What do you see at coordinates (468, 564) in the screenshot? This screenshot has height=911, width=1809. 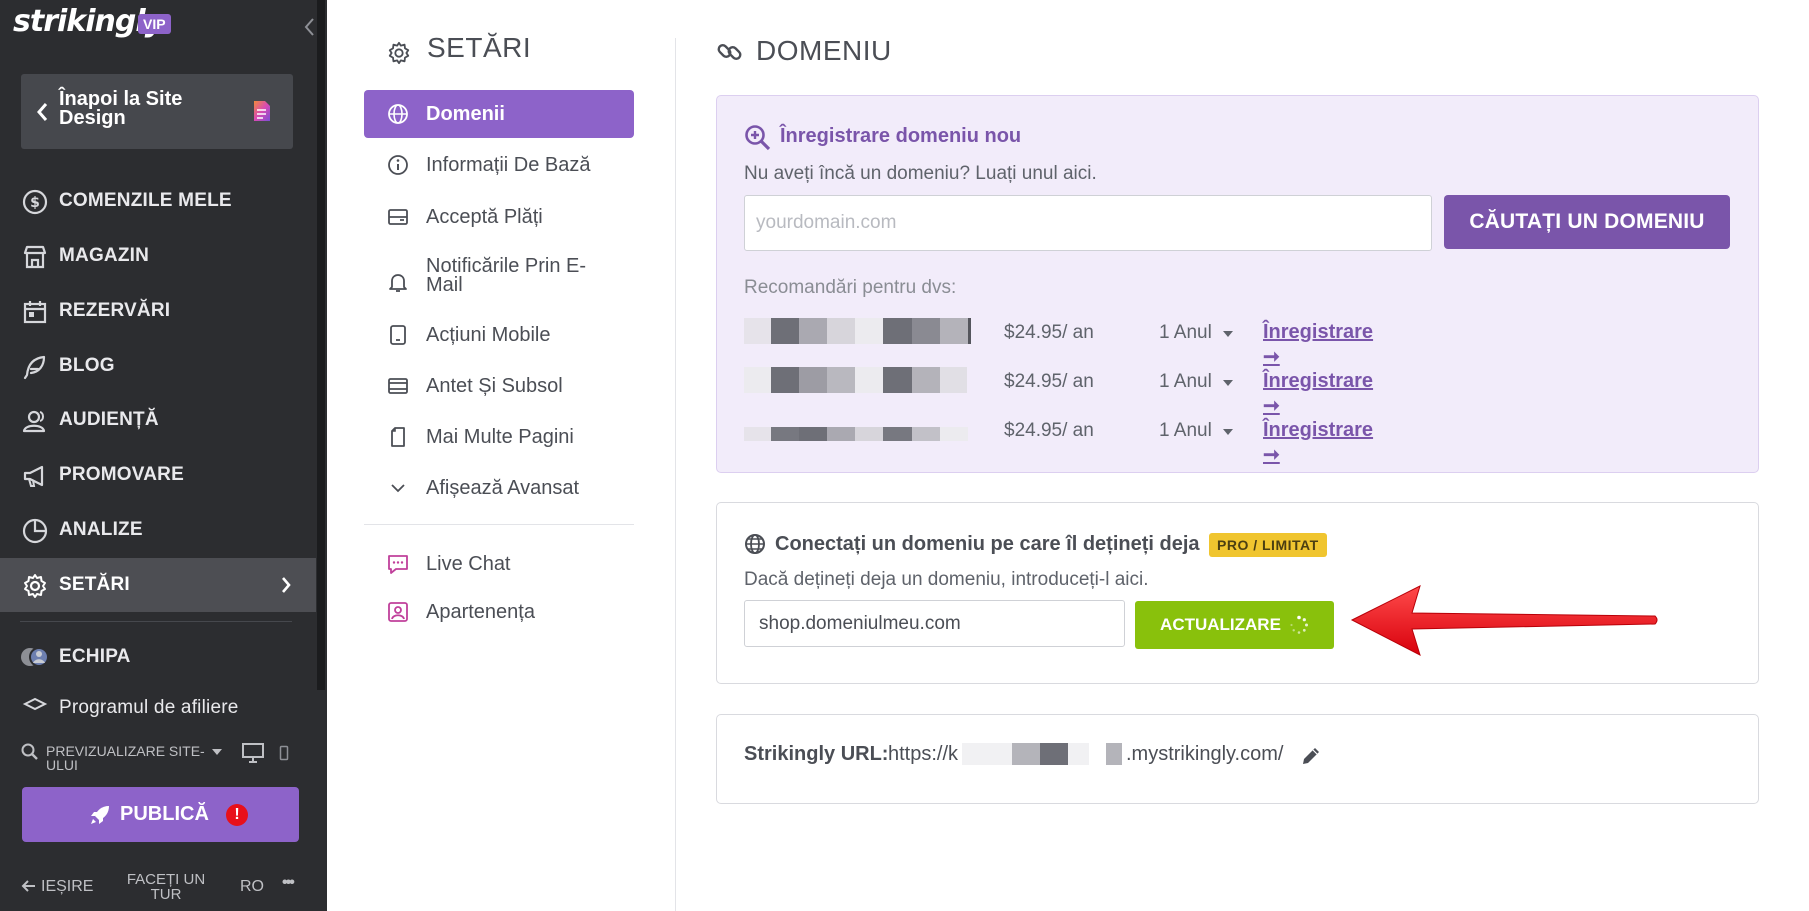 I see `settings-item-label: Live Chat` at bounding box center [468, 564].